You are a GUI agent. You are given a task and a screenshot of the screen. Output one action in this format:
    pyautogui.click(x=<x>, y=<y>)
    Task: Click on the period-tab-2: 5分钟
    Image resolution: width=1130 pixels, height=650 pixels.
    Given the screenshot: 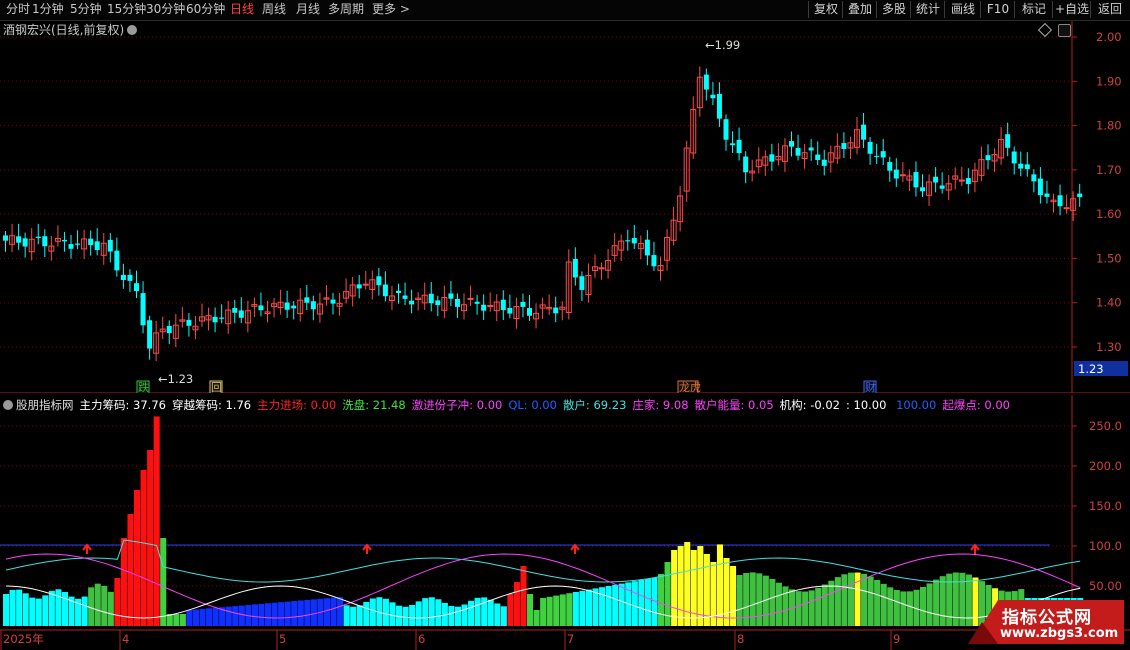 What is the action you would take?
    pyautogui.click(x=86, y=9)
    